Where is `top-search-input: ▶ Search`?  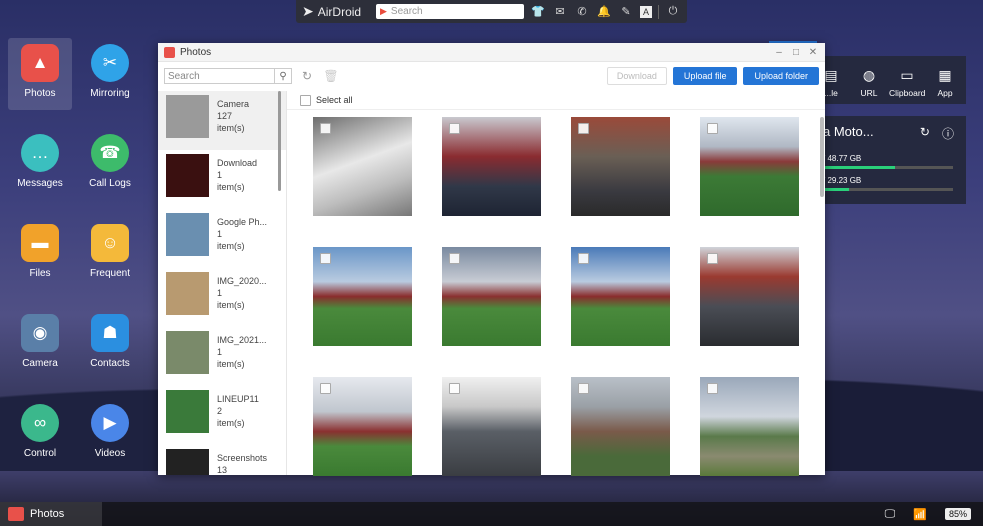 top-search-input: ▶ Search is located at coordinates (450, 11).